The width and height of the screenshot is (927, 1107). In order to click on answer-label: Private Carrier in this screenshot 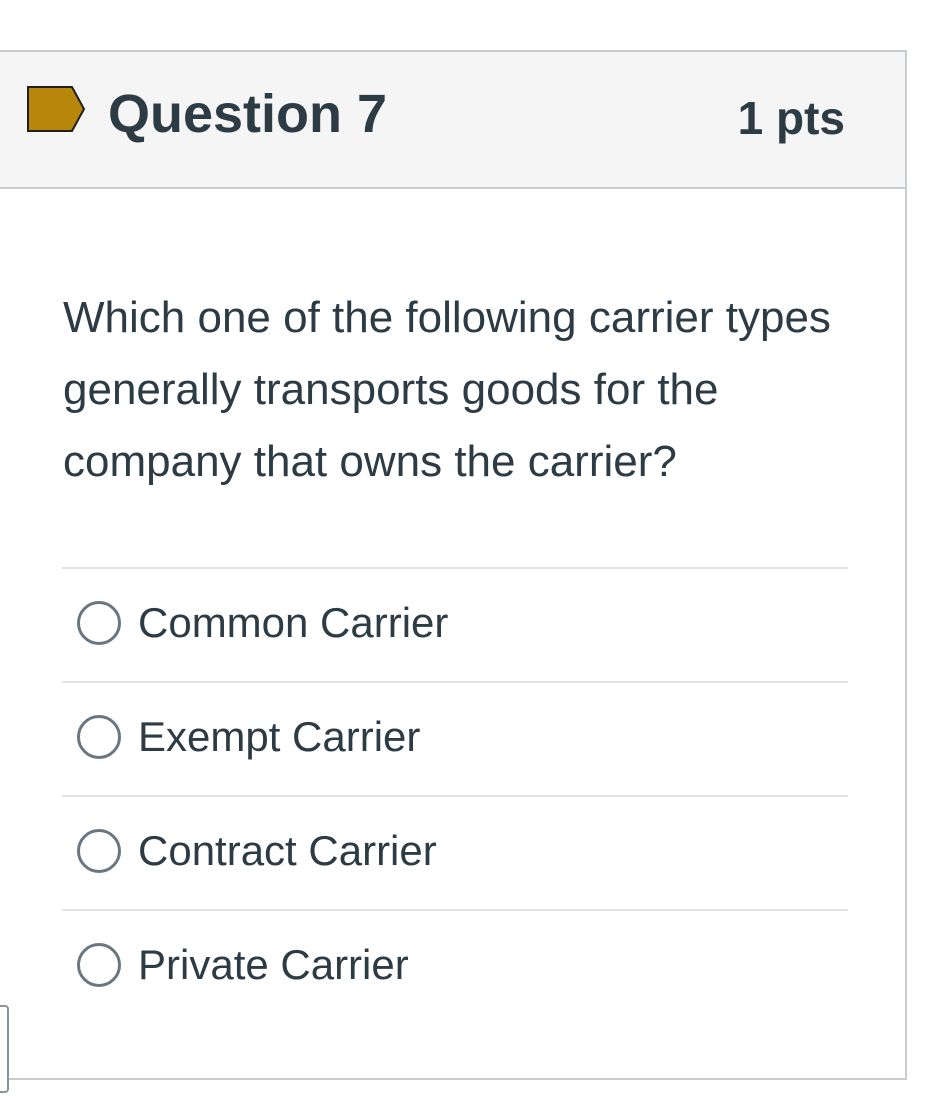, I will do `click(273, 965)`.